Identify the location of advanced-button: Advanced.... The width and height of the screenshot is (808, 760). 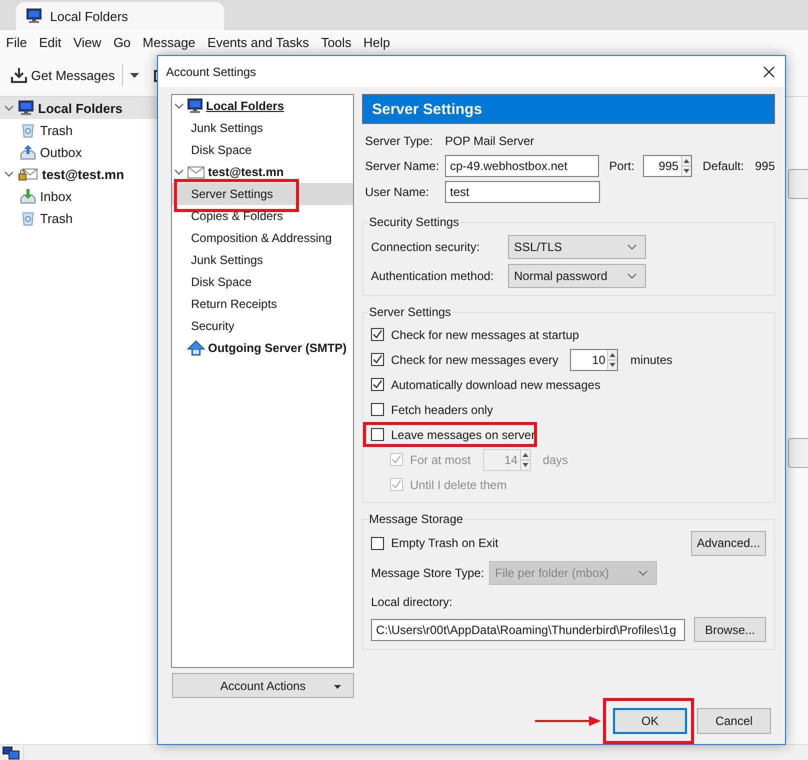
(728, 543).